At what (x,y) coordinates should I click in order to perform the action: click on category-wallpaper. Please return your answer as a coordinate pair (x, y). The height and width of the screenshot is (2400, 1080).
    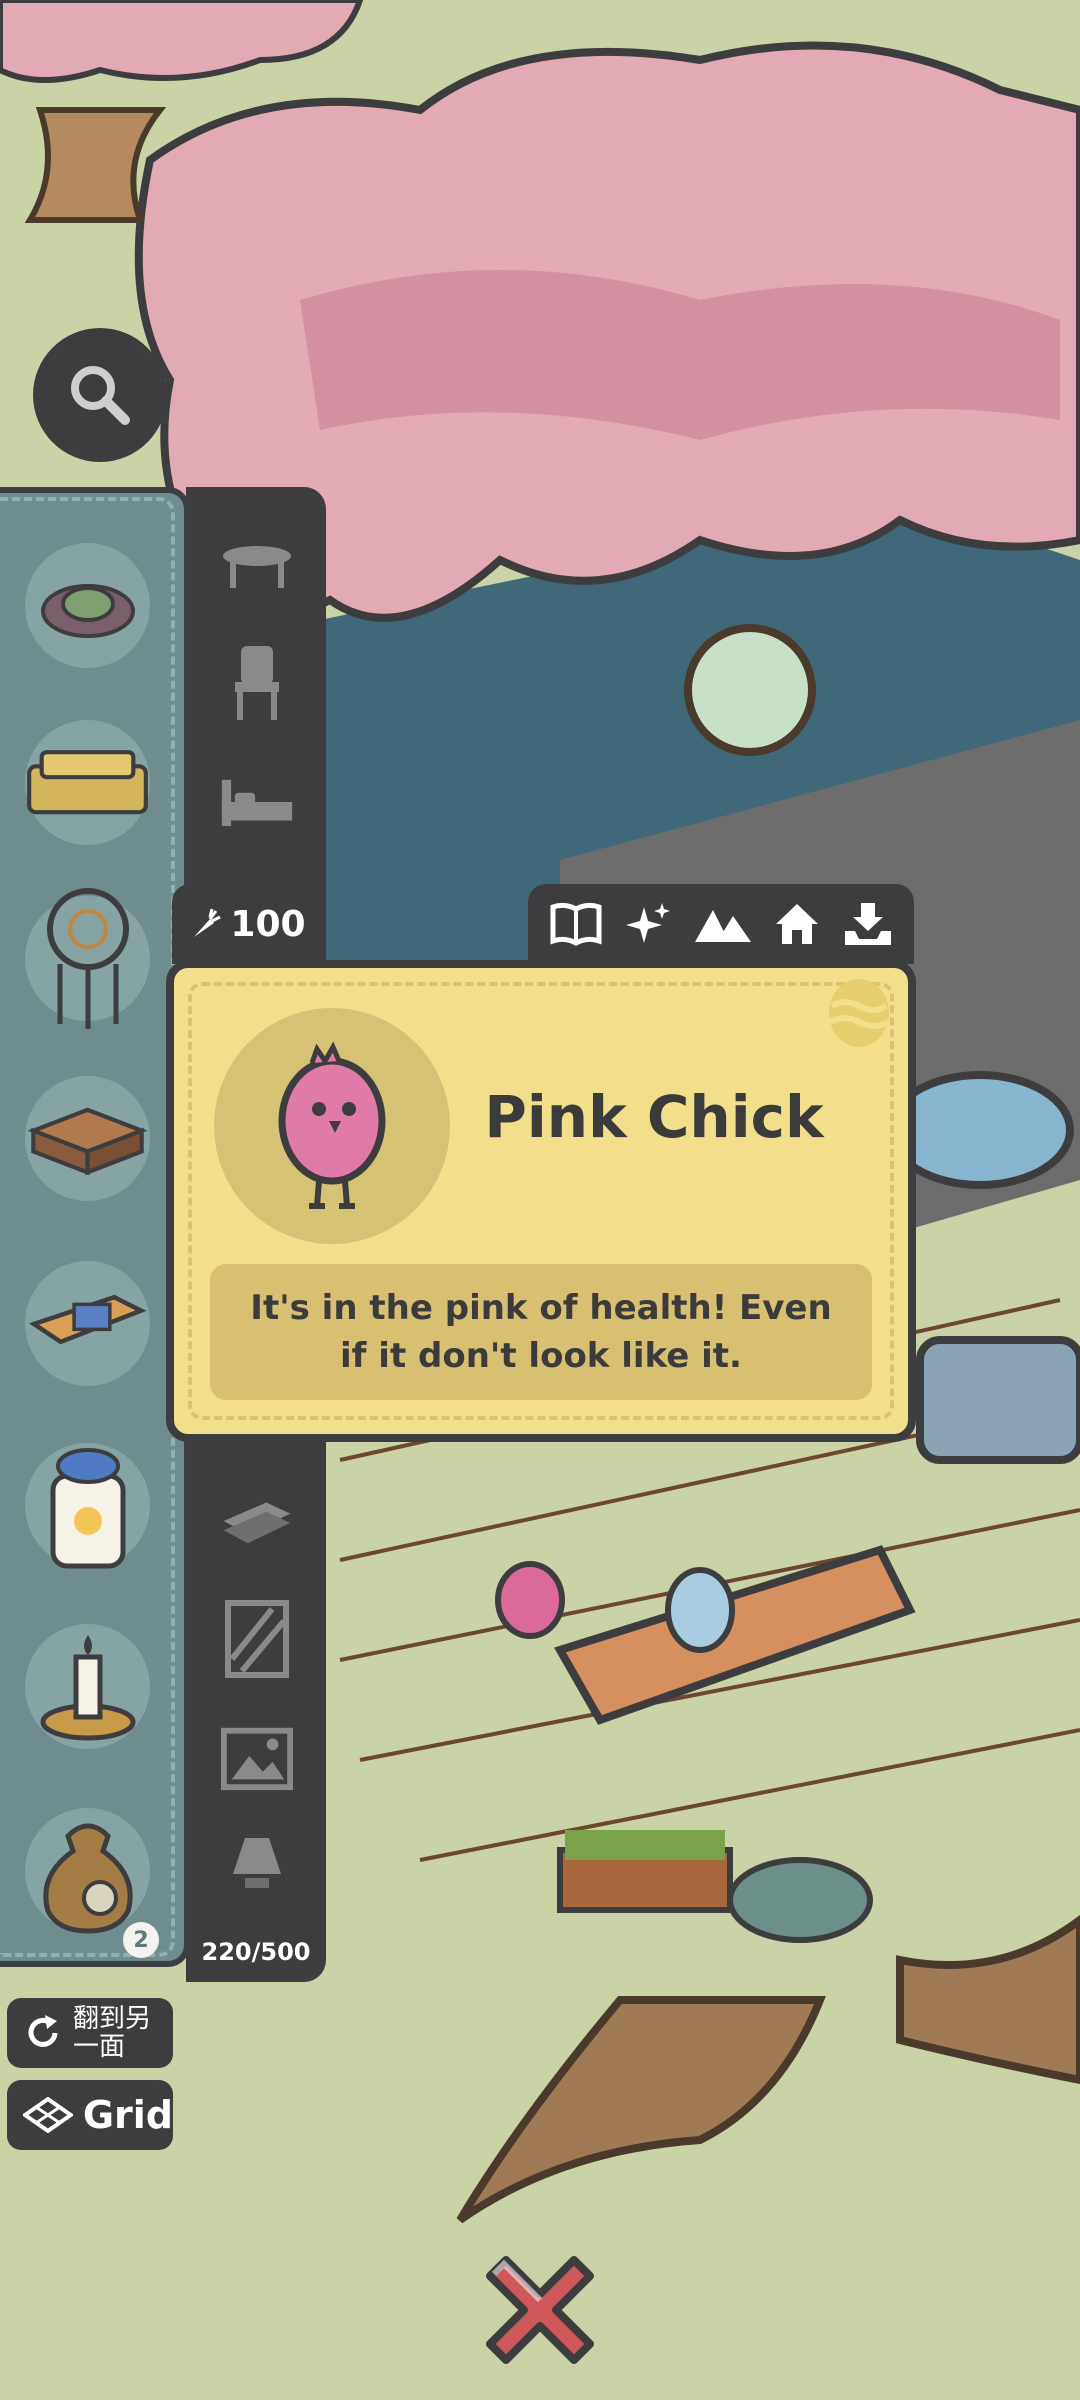
    Looking at the image, I should click on (257, 1639).